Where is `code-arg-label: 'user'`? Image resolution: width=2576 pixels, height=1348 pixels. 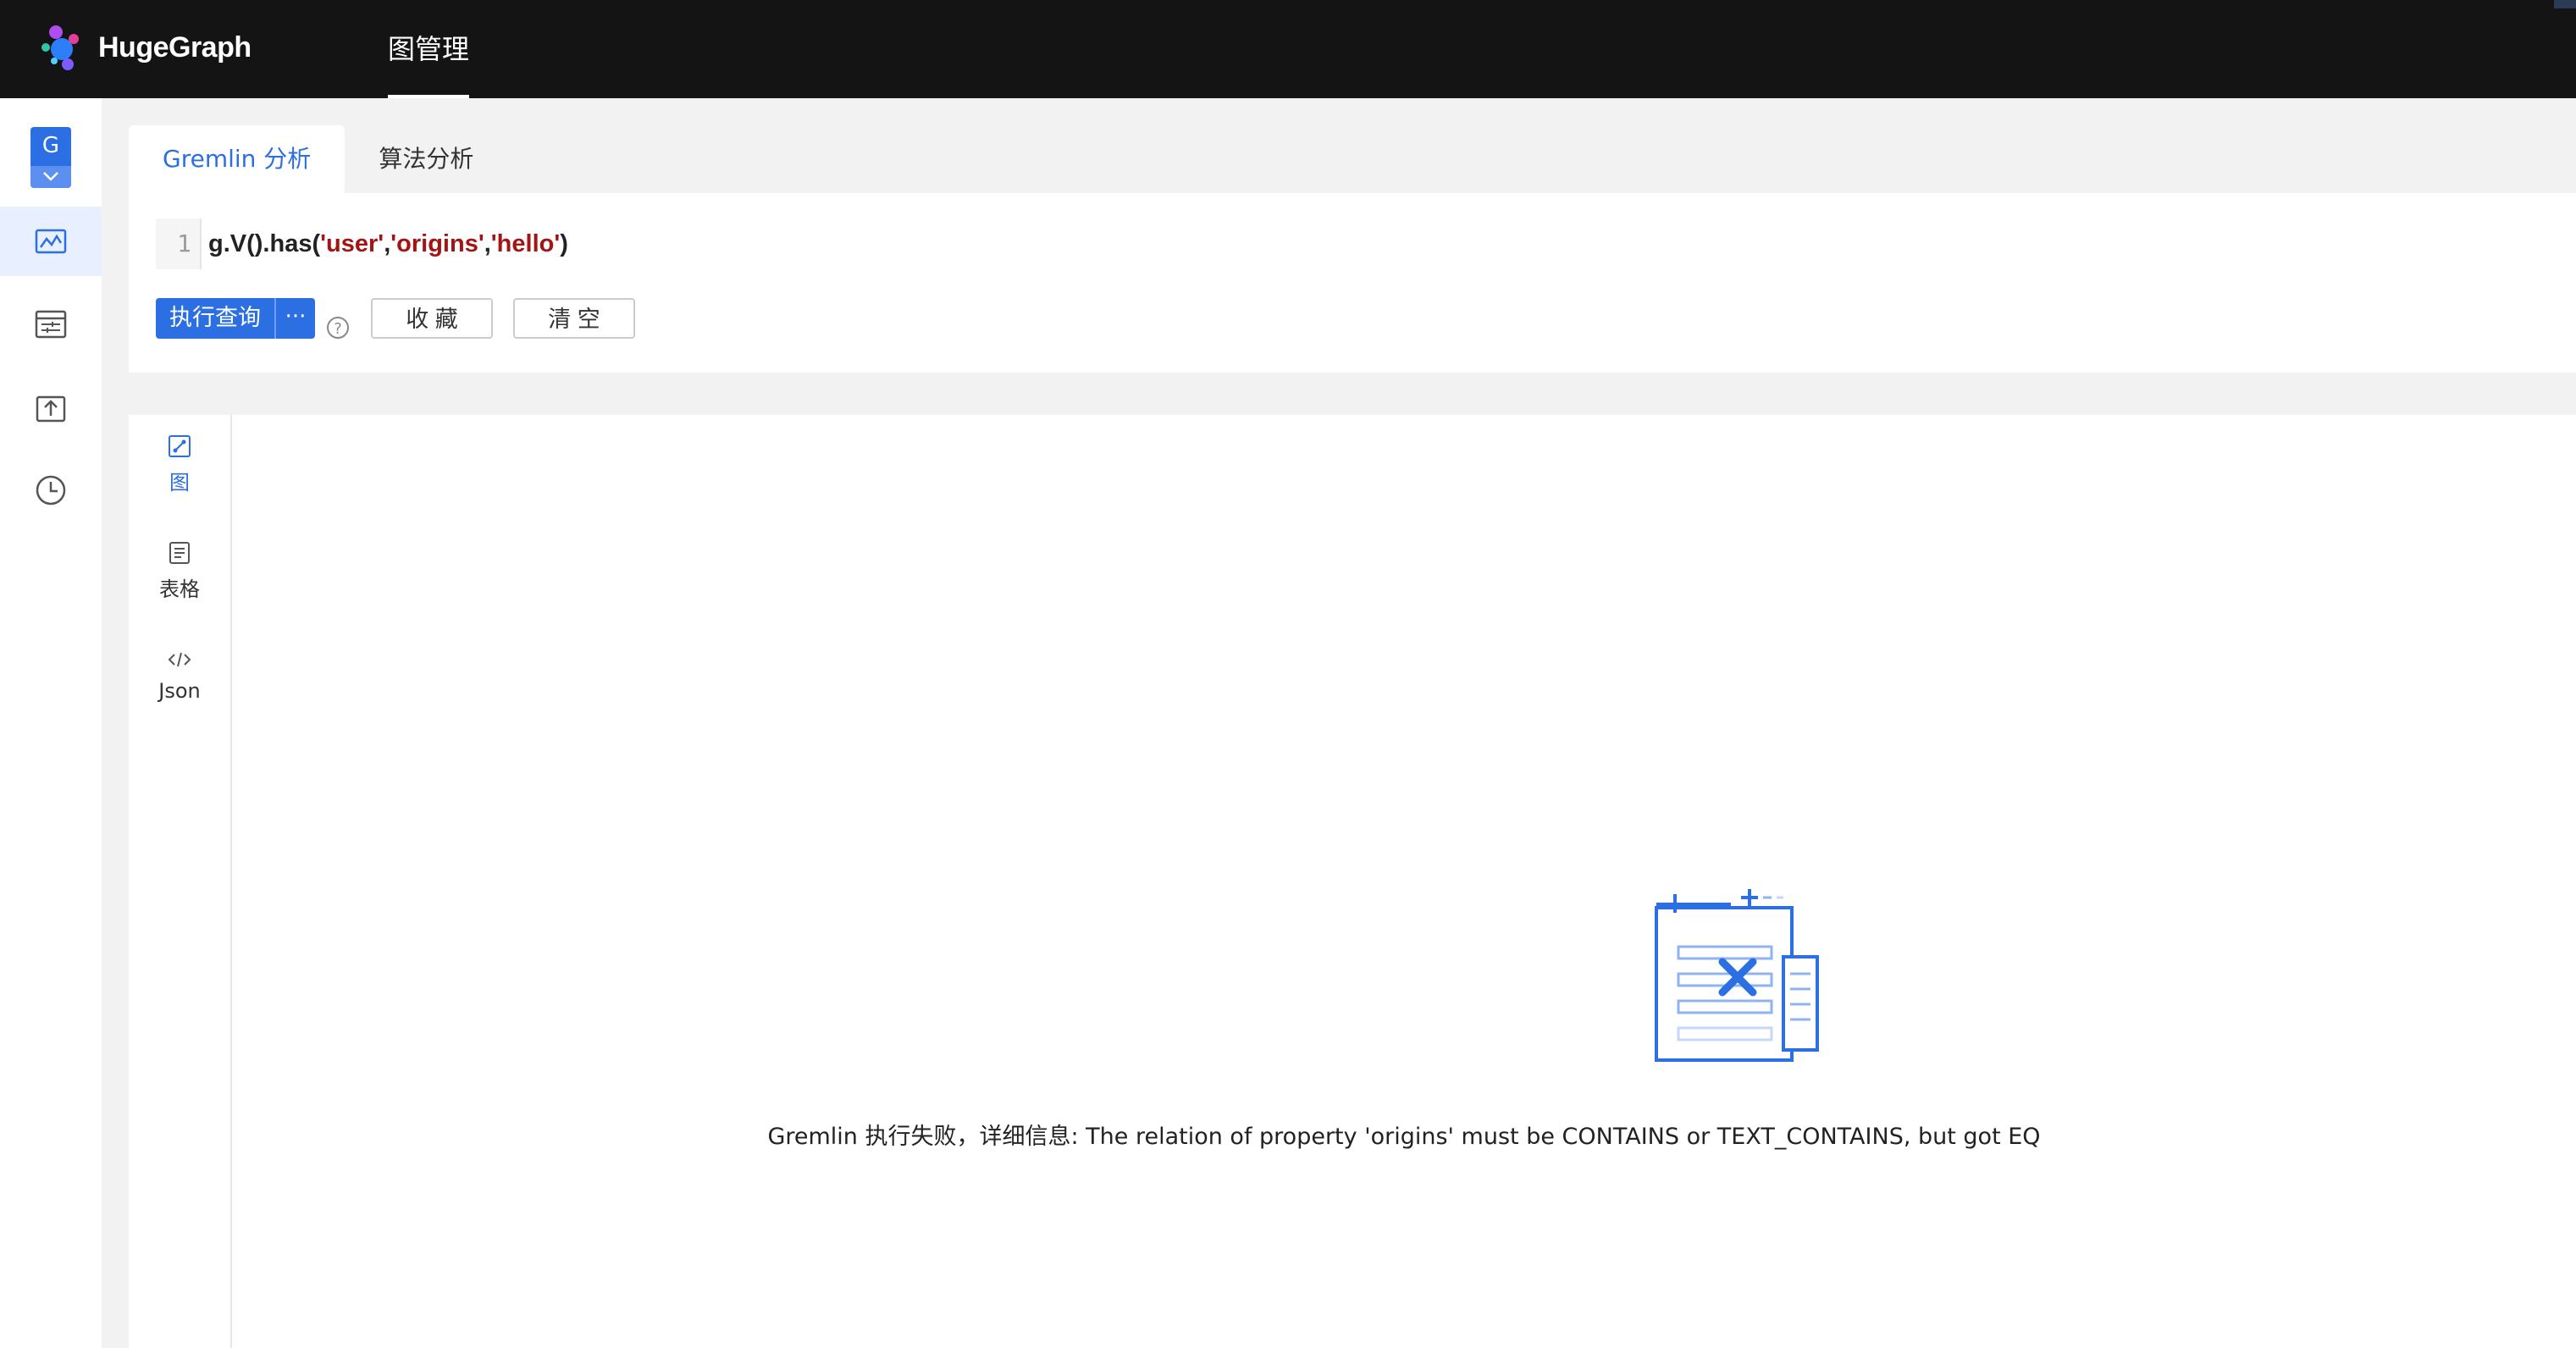 code-arg-label: 'user' is located at coordinates (352, 243).